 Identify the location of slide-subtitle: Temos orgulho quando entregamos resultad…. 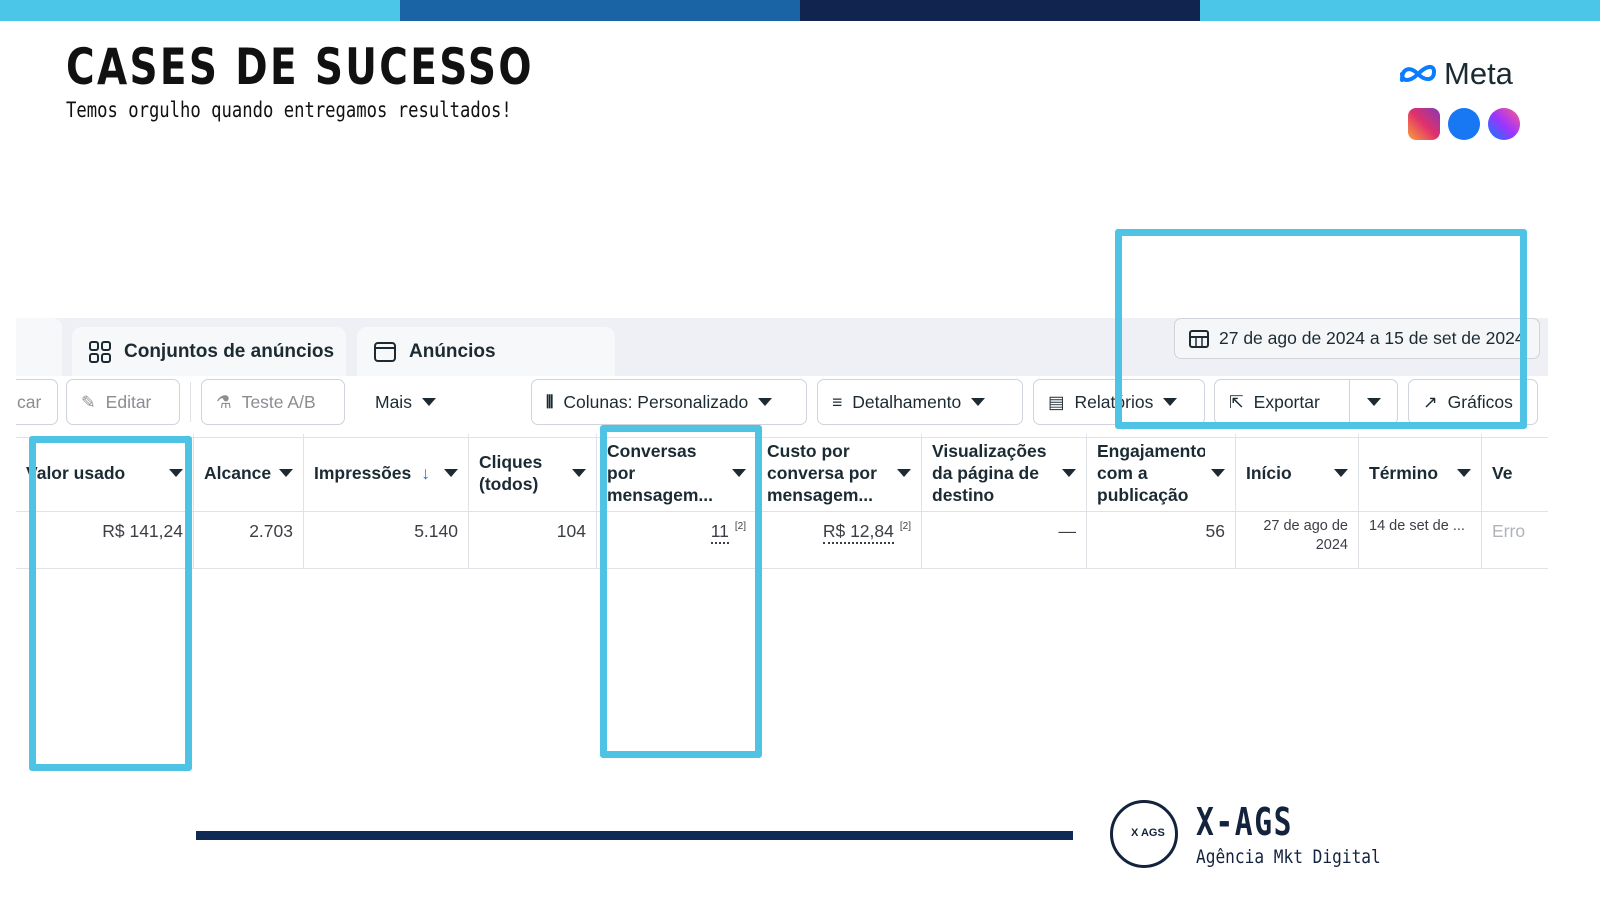
(289, 110).